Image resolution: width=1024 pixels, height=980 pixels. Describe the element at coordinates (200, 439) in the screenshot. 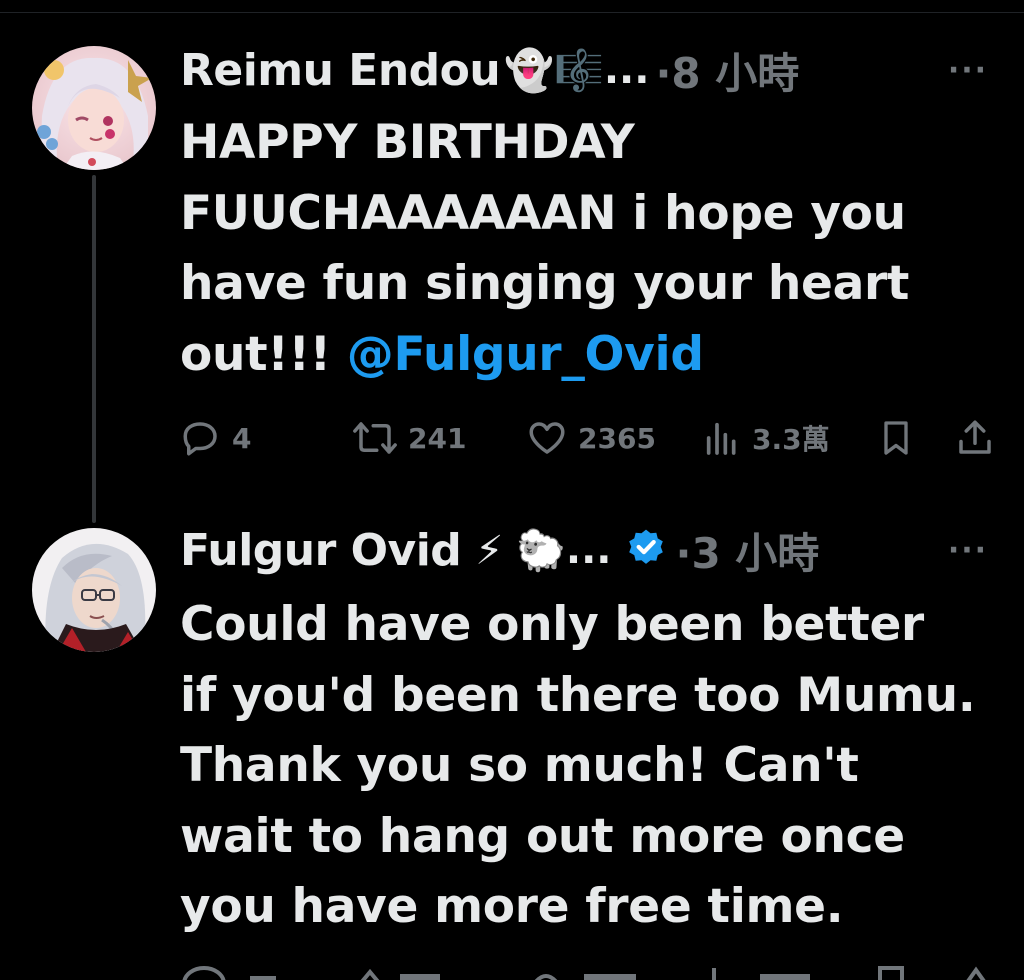

I see `reply-icon` at that location.